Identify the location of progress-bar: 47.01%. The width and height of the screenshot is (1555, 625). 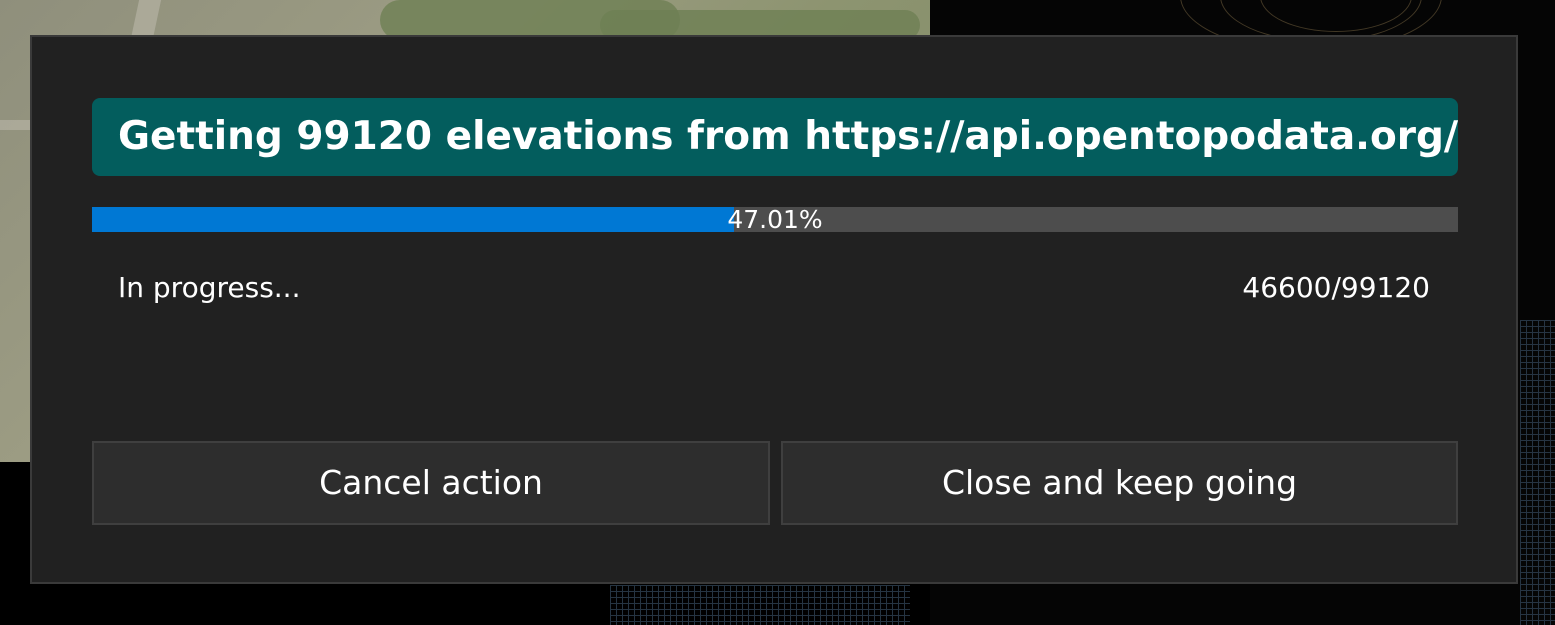
(775, 219).